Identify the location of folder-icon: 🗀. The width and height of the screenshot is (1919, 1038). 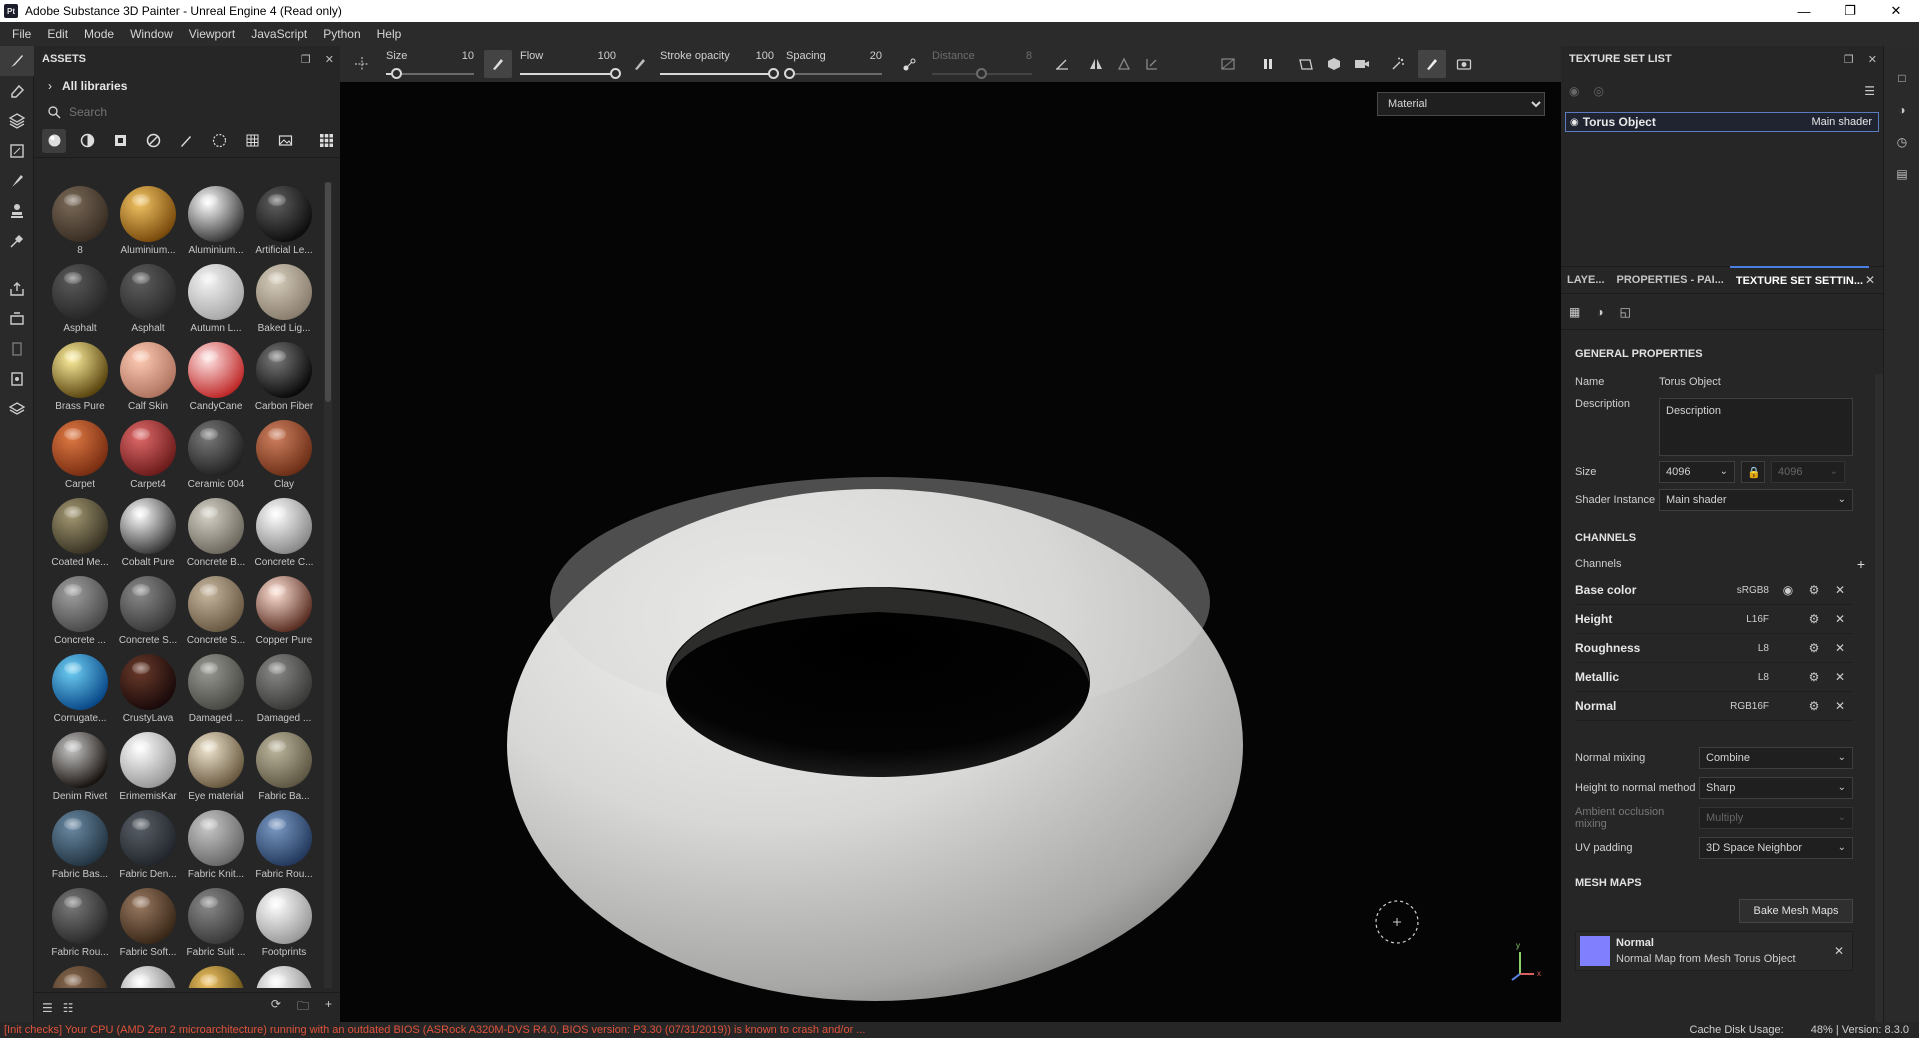
(303, 1007).